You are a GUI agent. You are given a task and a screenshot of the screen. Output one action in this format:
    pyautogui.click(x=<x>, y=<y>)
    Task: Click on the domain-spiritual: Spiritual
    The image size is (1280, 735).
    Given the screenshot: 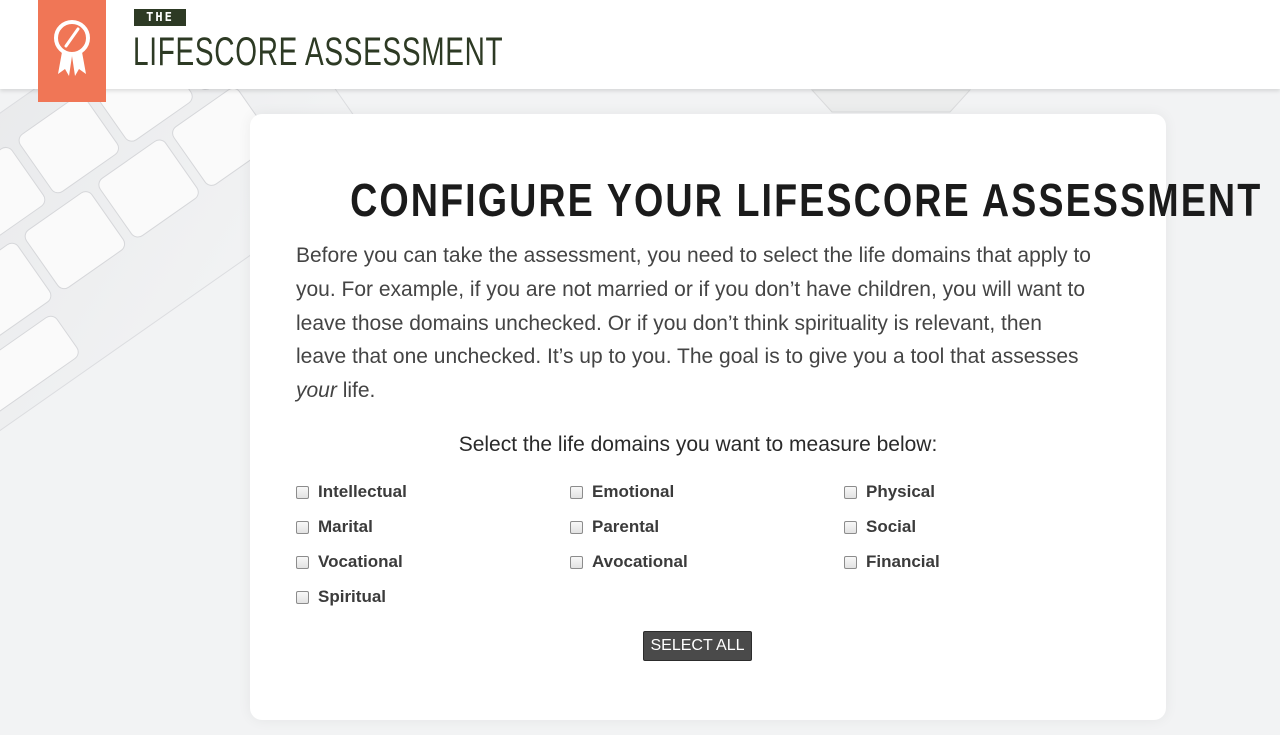 What is the action you would take?
    pyautogui.click(x=341, y=597)
    